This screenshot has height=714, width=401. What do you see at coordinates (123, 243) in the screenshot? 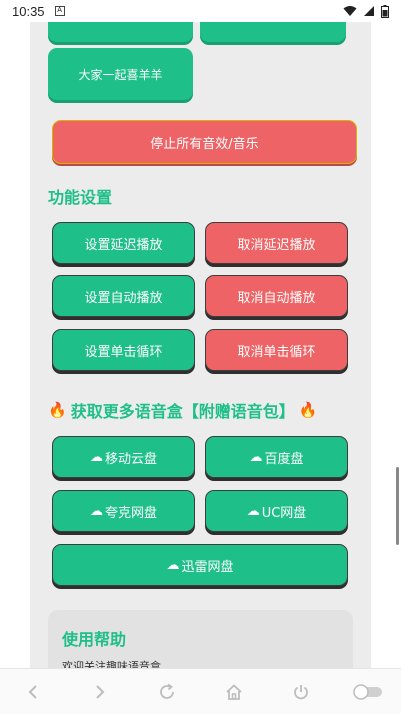
I see `set-delay-play-button: 设置延迟播放` at bounding box center [123, 243].